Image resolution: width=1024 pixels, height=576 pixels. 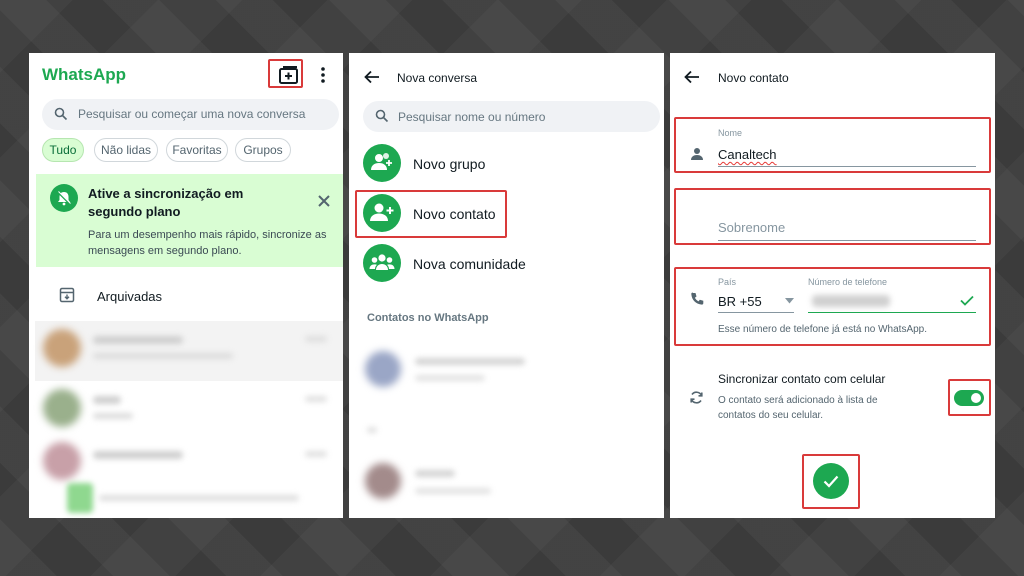 I want to click on option-new-community: Nova comunidade, so click(x=506, y=264).